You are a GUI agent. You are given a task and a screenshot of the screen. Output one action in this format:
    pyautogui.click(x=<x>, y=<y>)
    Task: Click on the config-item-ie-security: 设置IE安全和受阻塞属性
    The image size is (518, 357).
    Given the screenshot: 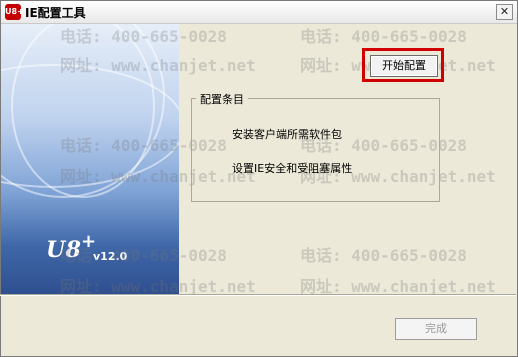 What is the action you would take?
    pyautogui.click(x=292, y=168)
    